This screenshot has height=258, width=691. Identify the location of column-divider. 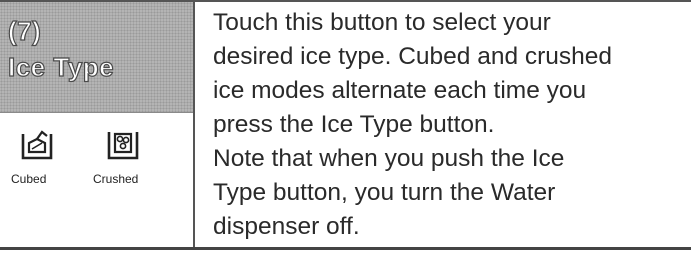
(194, 124).